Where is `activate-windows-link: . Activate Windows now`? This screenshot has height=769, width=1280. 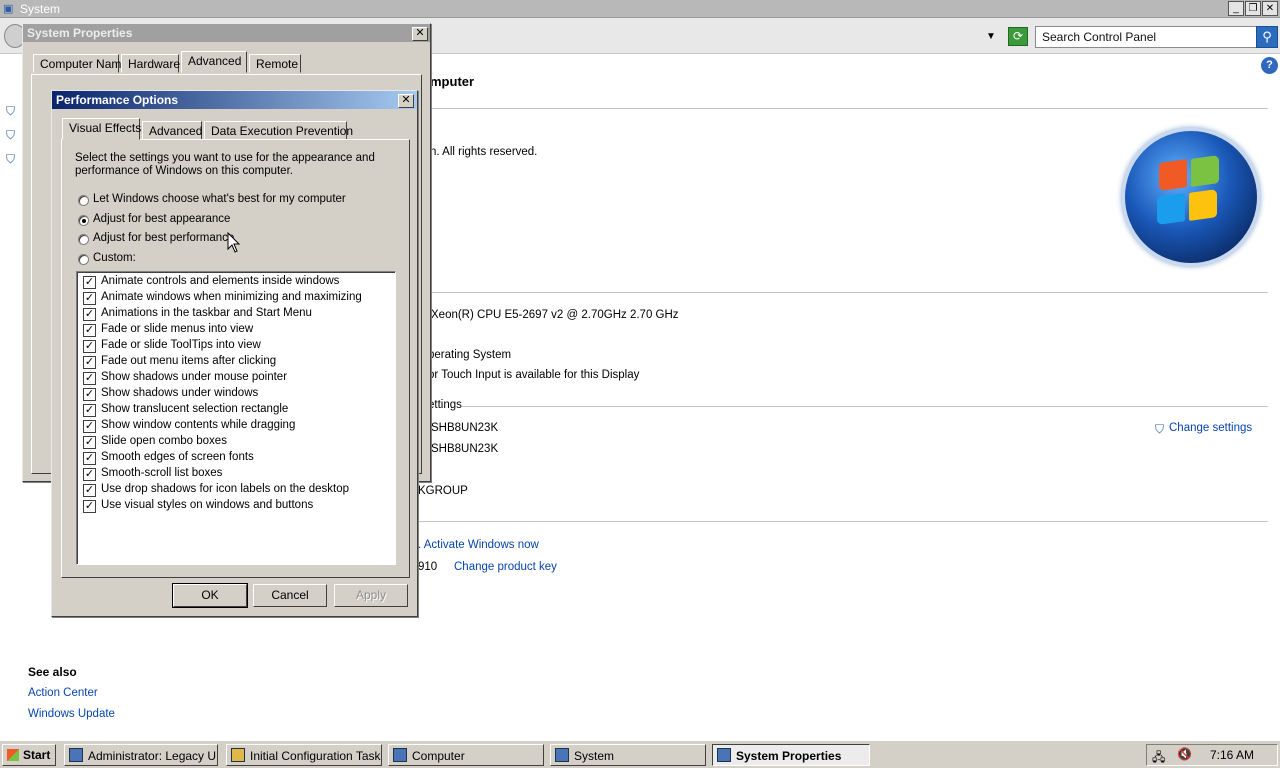 activate-windows-link: . Activate Windows now is located at coordinates (478, 545).